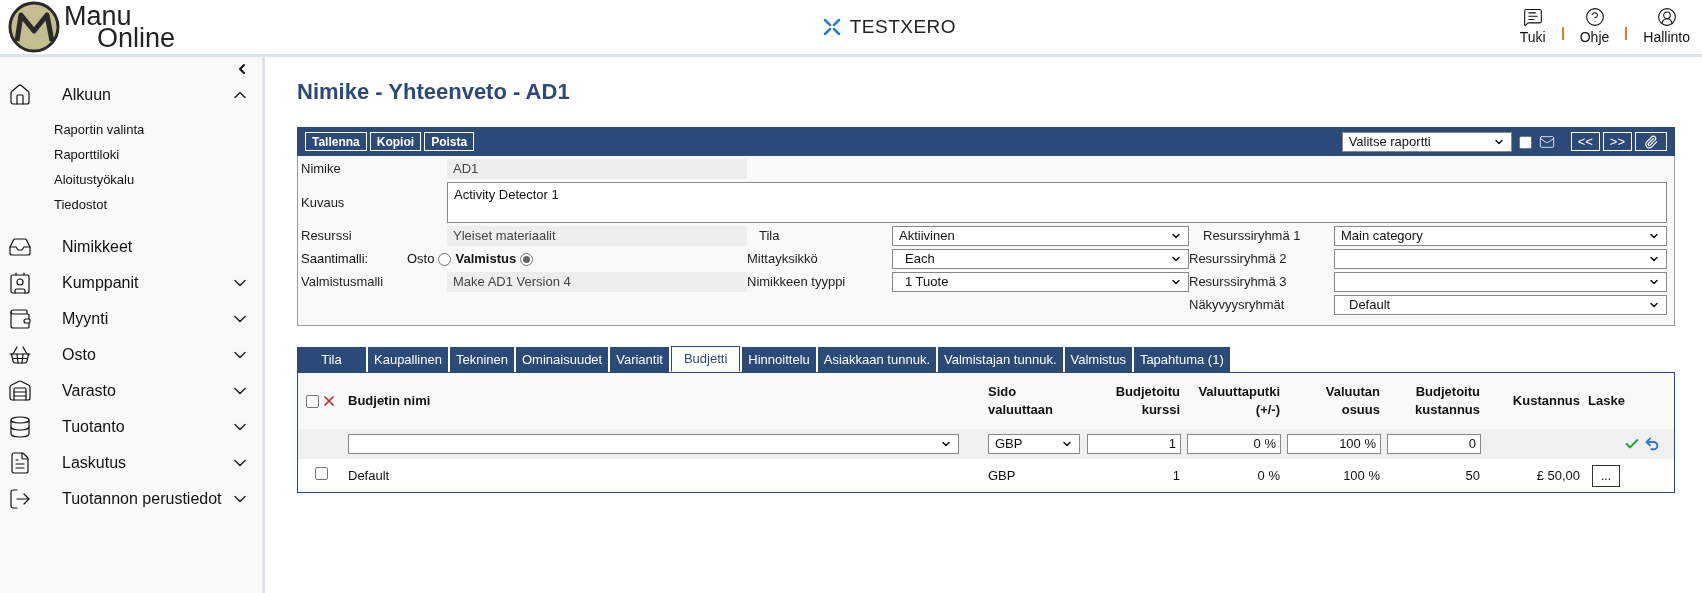 The height and width of the screenshot is (593, 1702). Describe the element at coordinates (321, 169) in the screenshot. I see `field-label: Nimike` at that location.